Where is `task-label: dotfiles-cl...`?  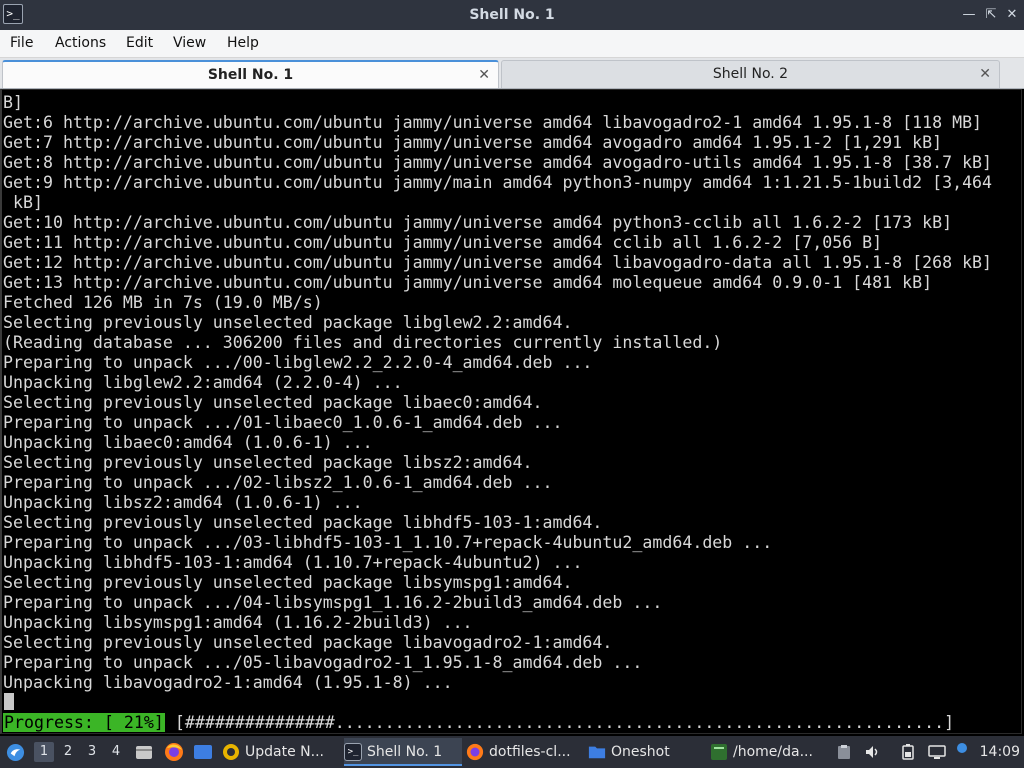
task-label: dotfiles-cl... is located at coordinates (530, 752).